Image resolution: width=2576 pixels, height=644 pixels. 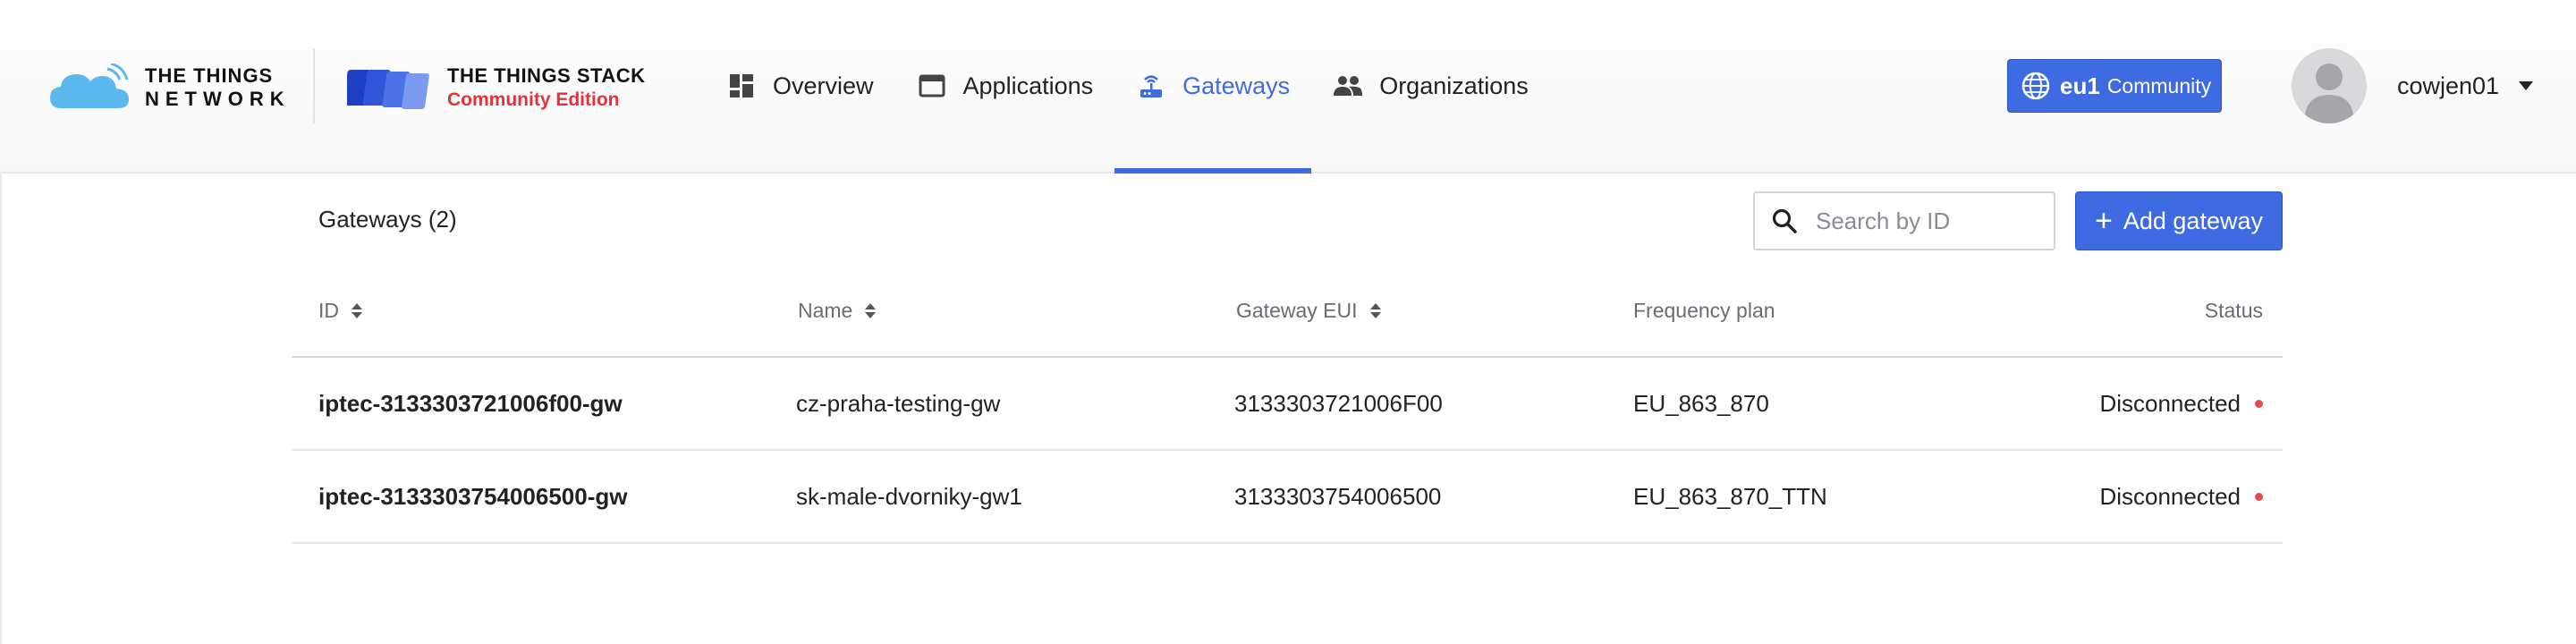 I want to click on stack-logo: THE THINGS STACK Community Edition, so click(x=496, y=88).